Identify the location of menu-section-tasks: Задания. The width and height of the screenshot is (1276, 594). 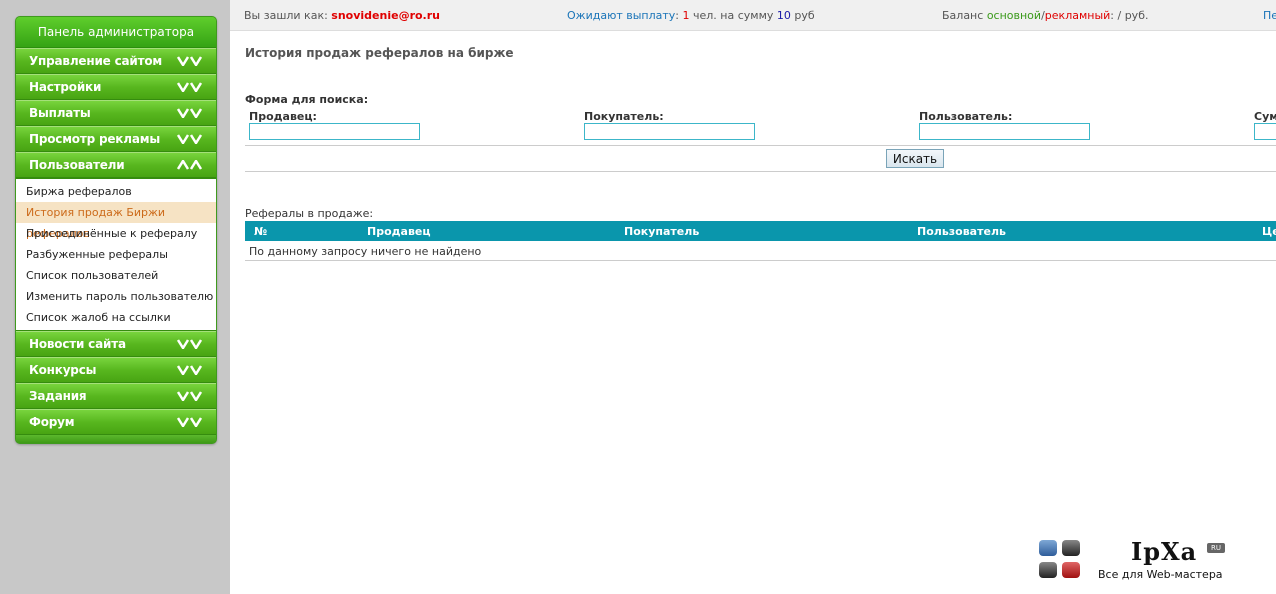
(116, 396).